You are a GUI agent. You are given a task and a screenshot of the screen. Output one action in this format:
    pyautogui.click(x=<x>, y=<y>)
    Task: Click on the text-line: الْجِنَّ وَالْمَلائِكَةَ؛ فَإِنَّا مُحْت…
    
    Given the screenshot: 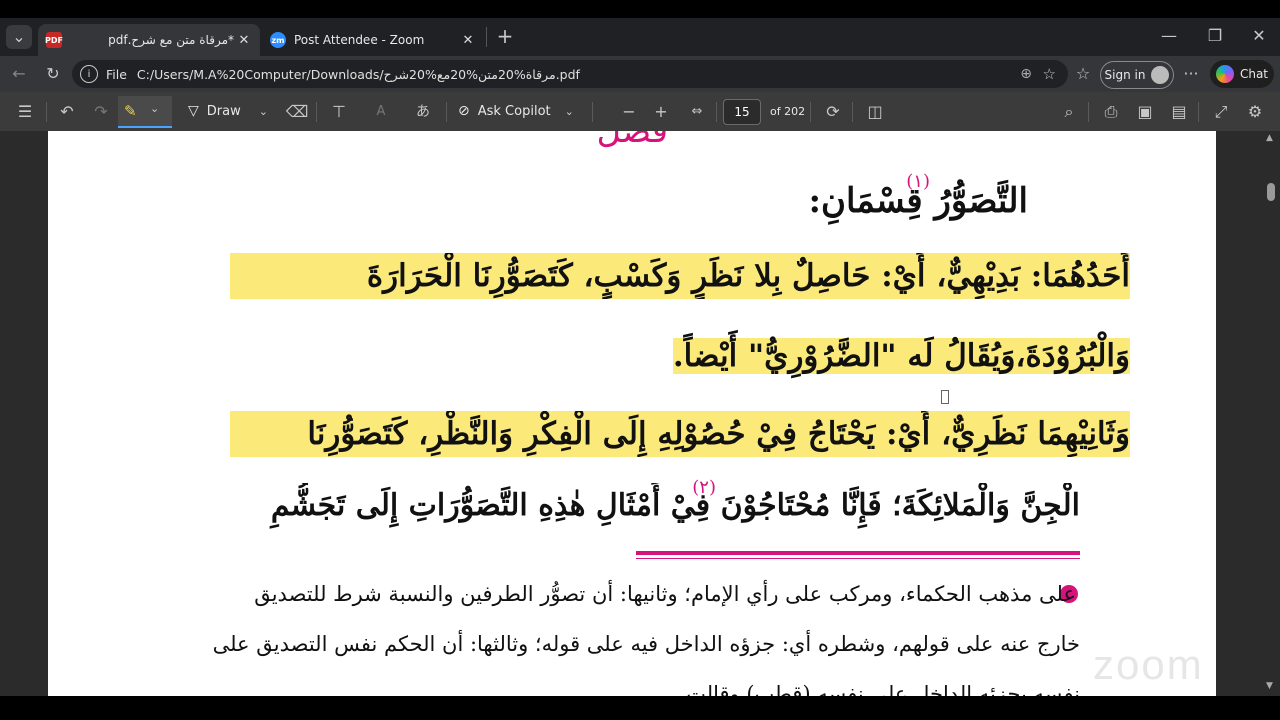 What is the action you would take?
    pyautogui.click(x=675, y=505)
    